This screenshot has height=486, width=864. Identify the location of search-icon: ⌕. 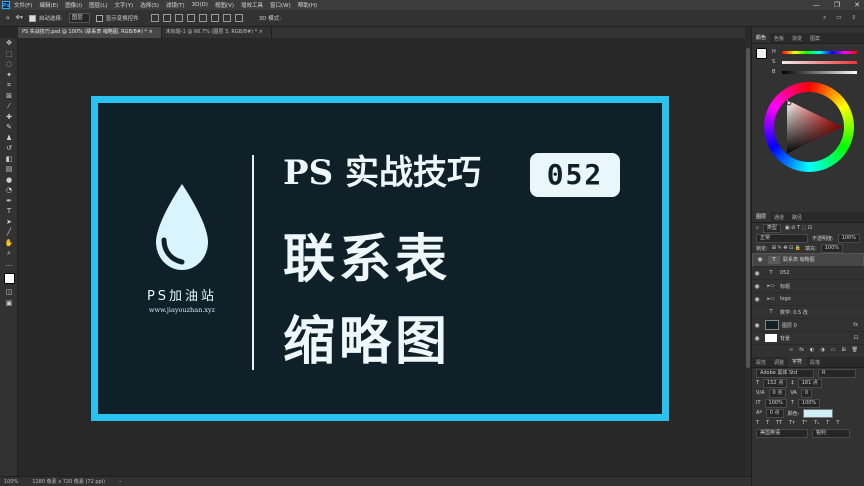
(824, 18).